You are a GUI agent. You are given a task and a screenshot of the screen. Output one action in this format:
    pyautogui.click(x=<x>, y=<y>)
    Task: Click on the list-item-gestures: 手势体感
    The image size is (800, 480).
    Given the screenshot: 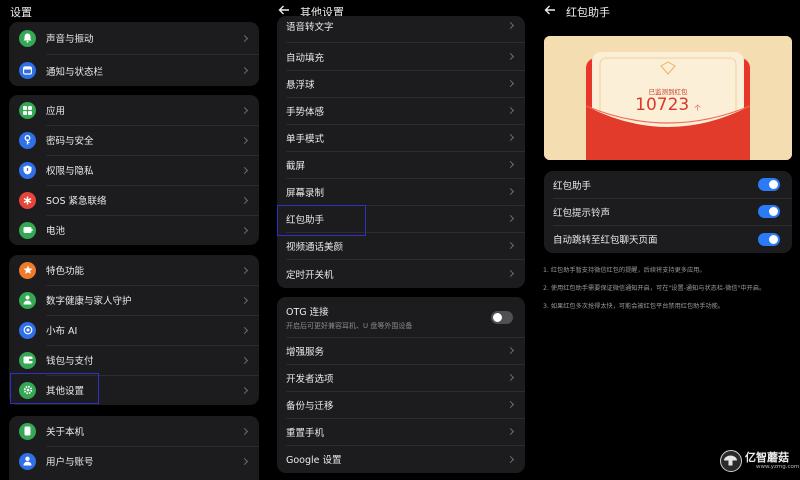 What is the action you would take?
    pyautogui.click(x=401, y=110)
    